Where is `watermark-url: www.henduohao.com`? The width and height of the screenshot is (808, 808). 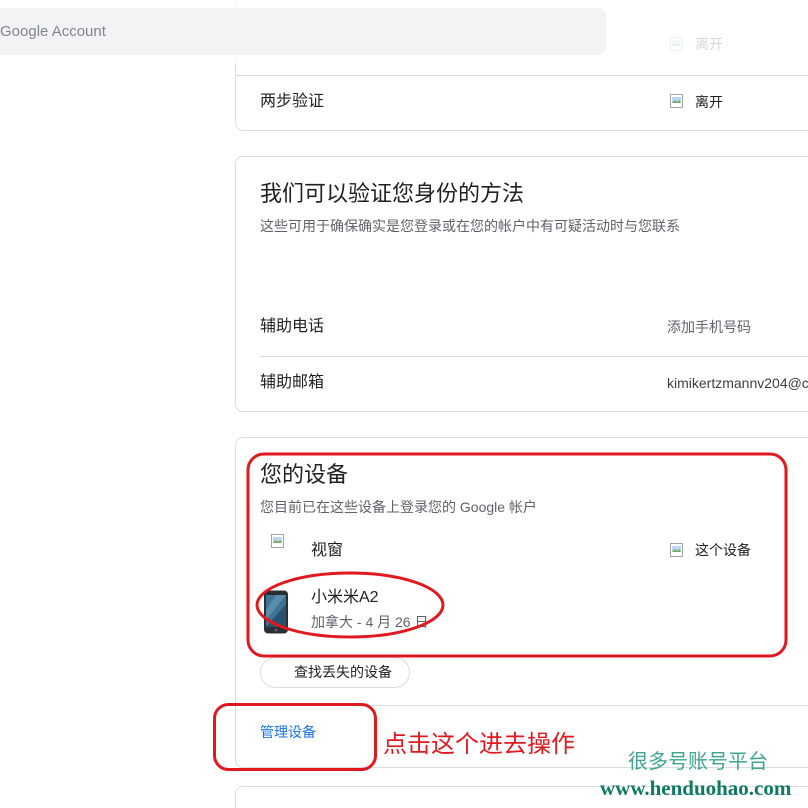 watermark-url: www.henduohao.com is located at coordinates (696, 788).